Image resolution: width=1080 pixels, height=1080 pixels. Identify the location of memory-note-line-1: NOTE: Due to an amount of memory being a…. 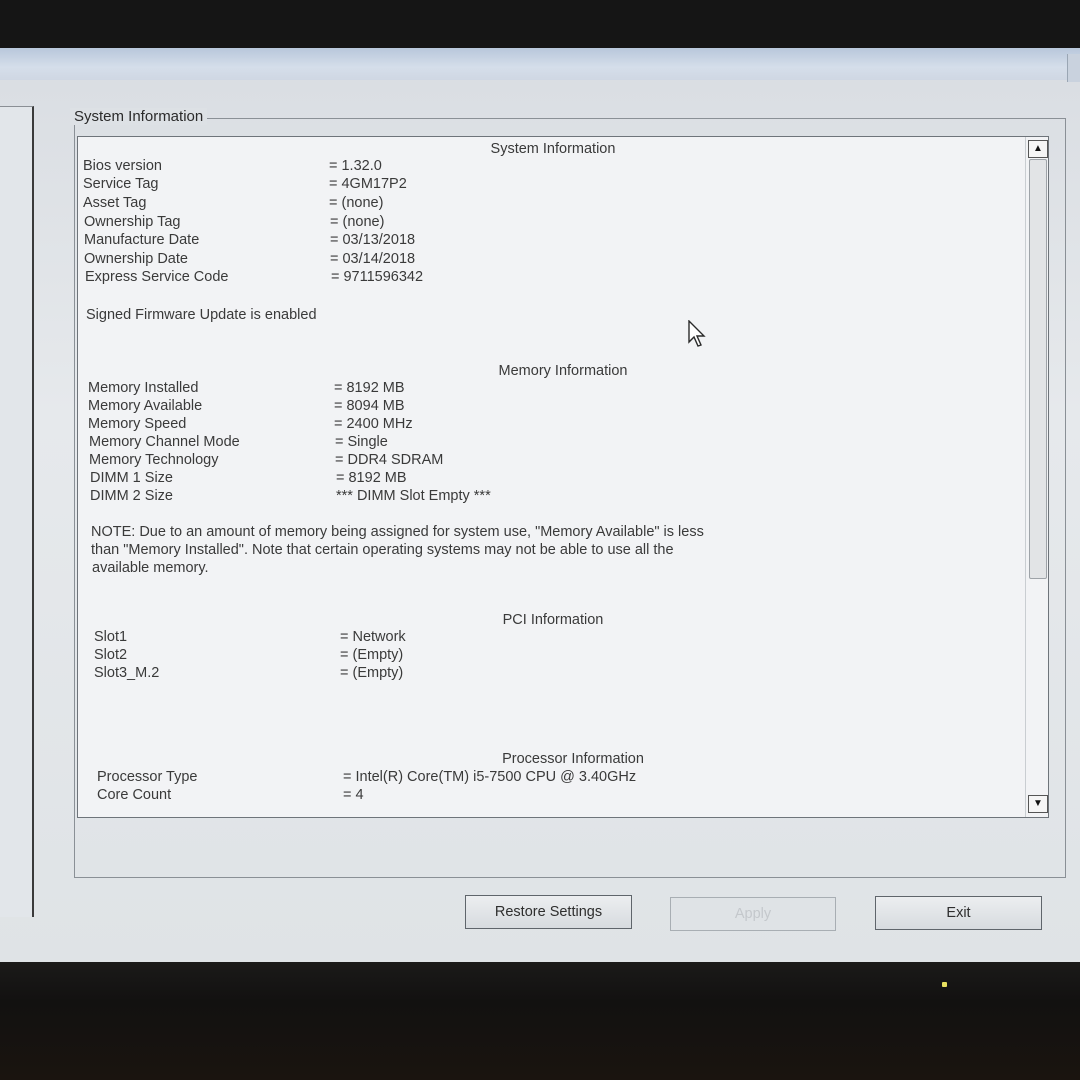
(397, 532).